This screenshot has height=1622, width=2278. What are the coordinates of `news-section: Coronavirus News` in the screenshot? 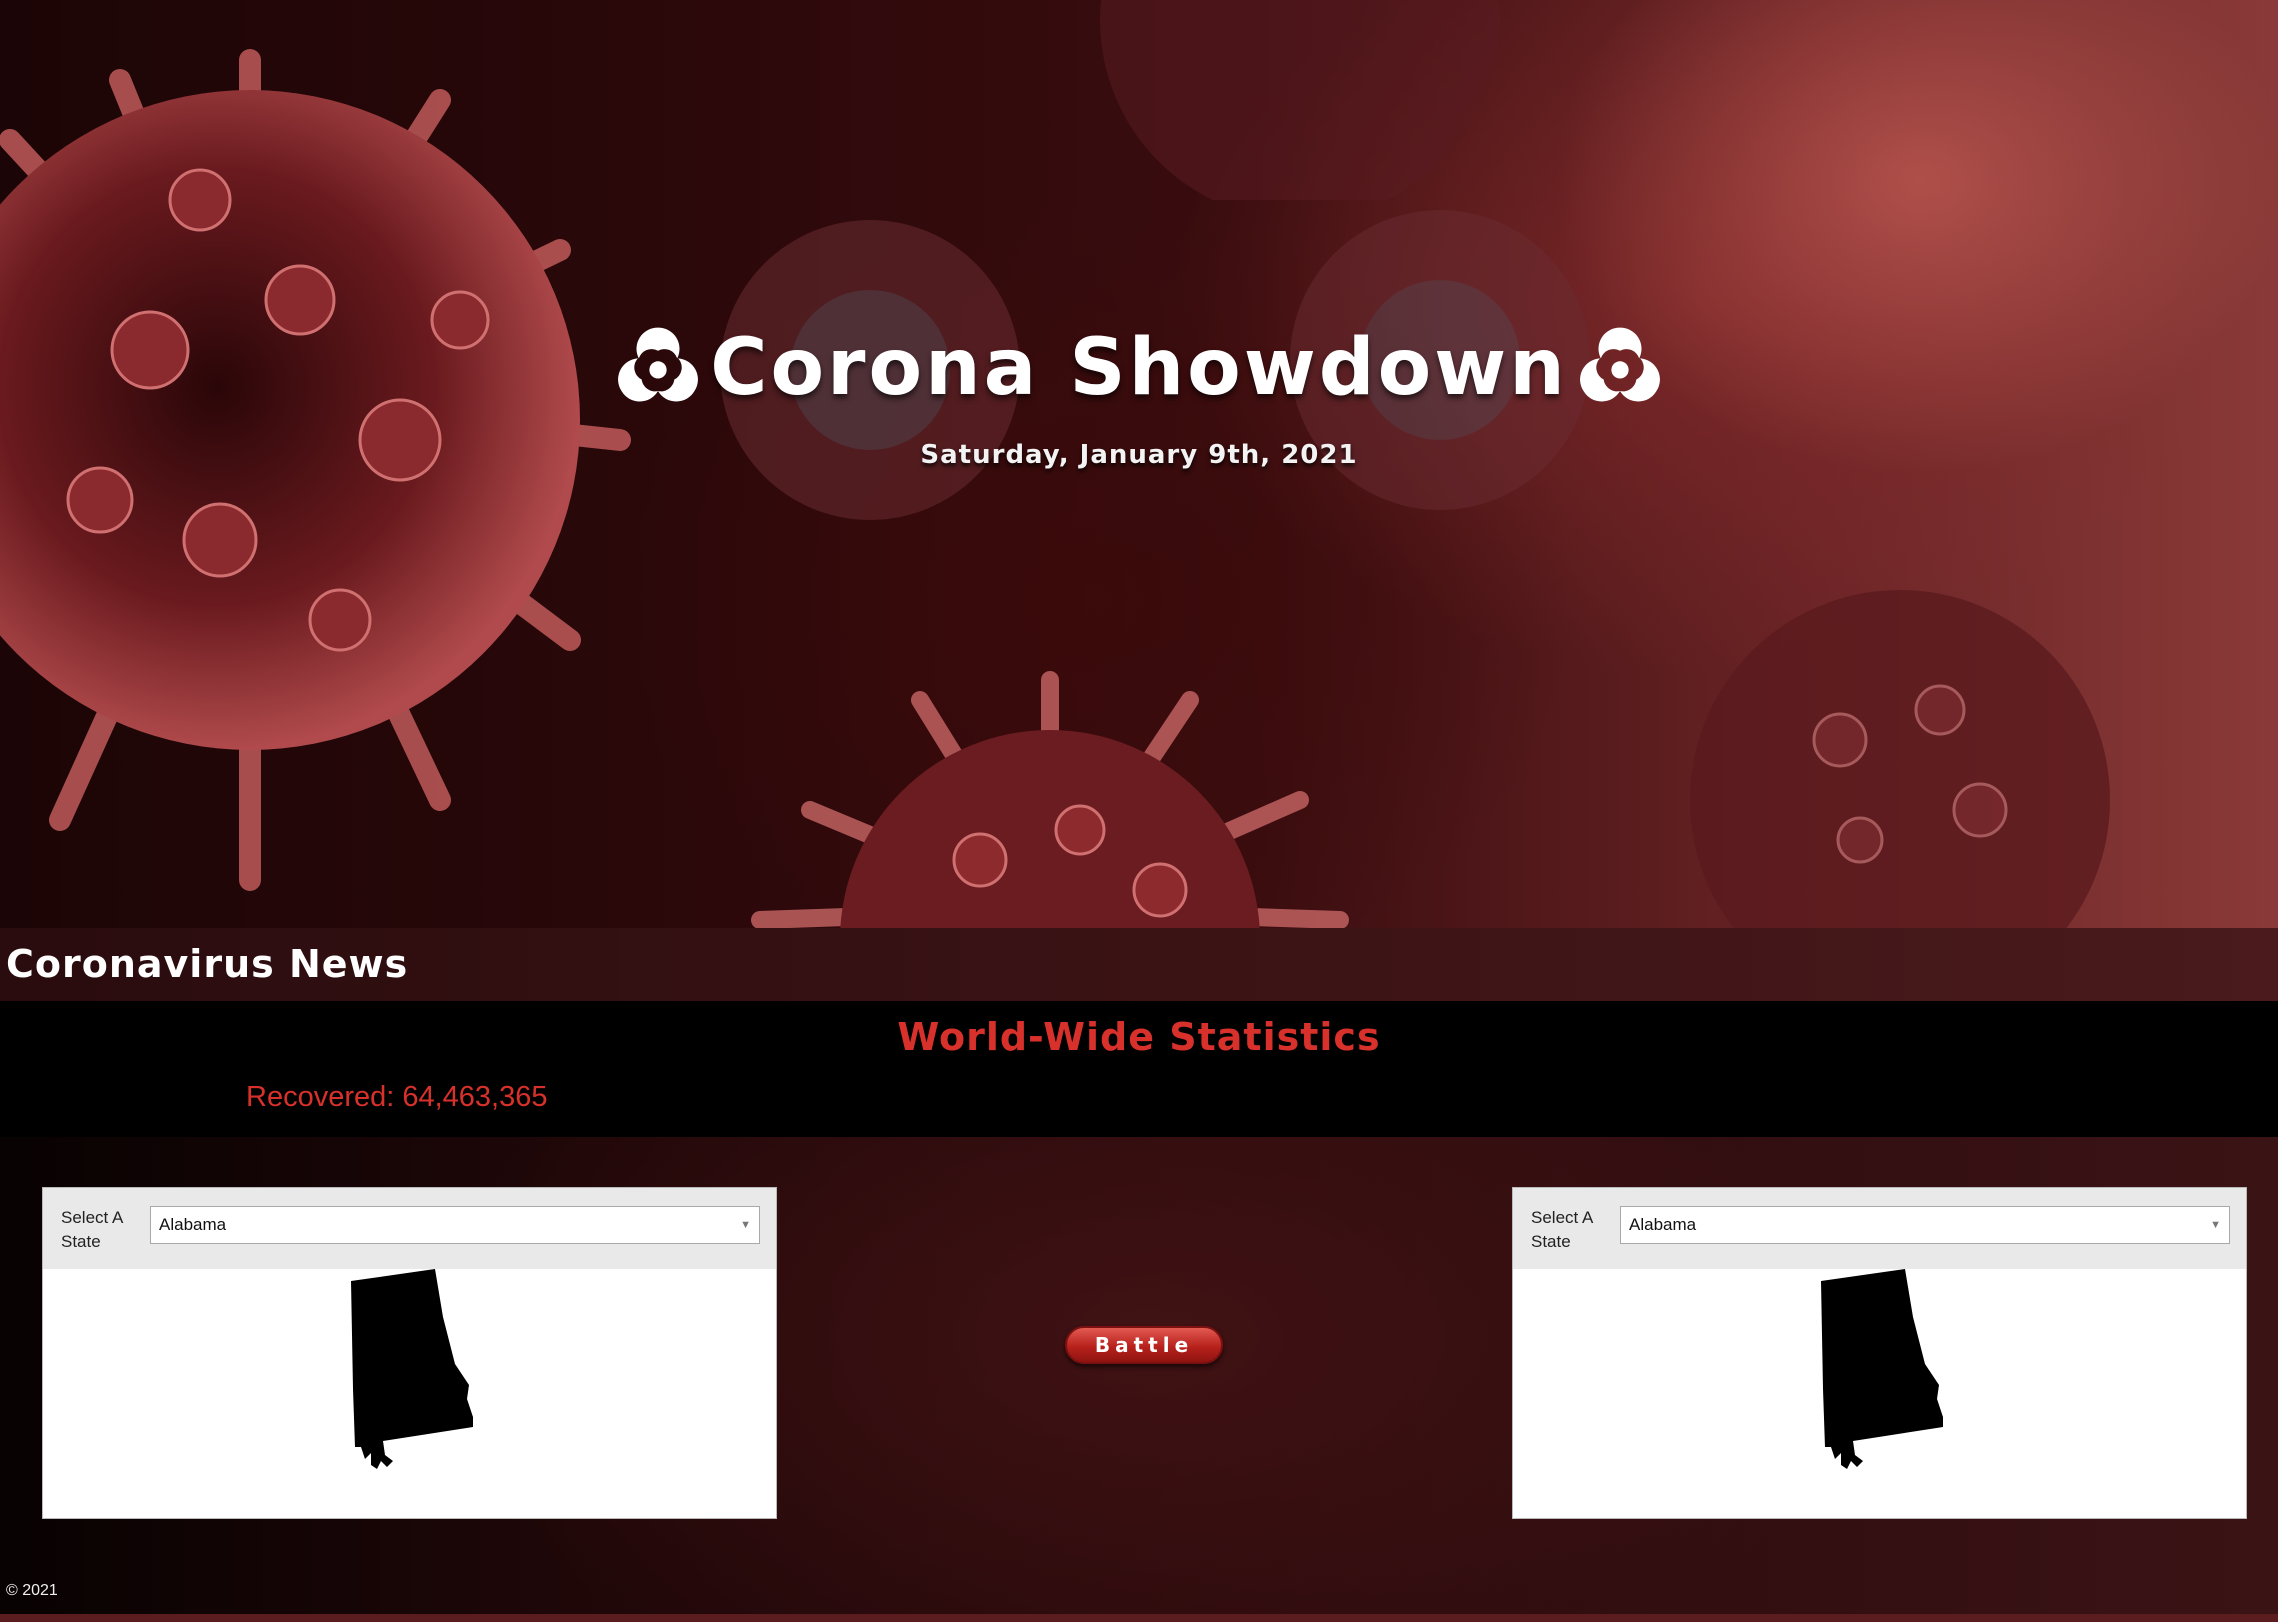 It's located at (1139, 964).